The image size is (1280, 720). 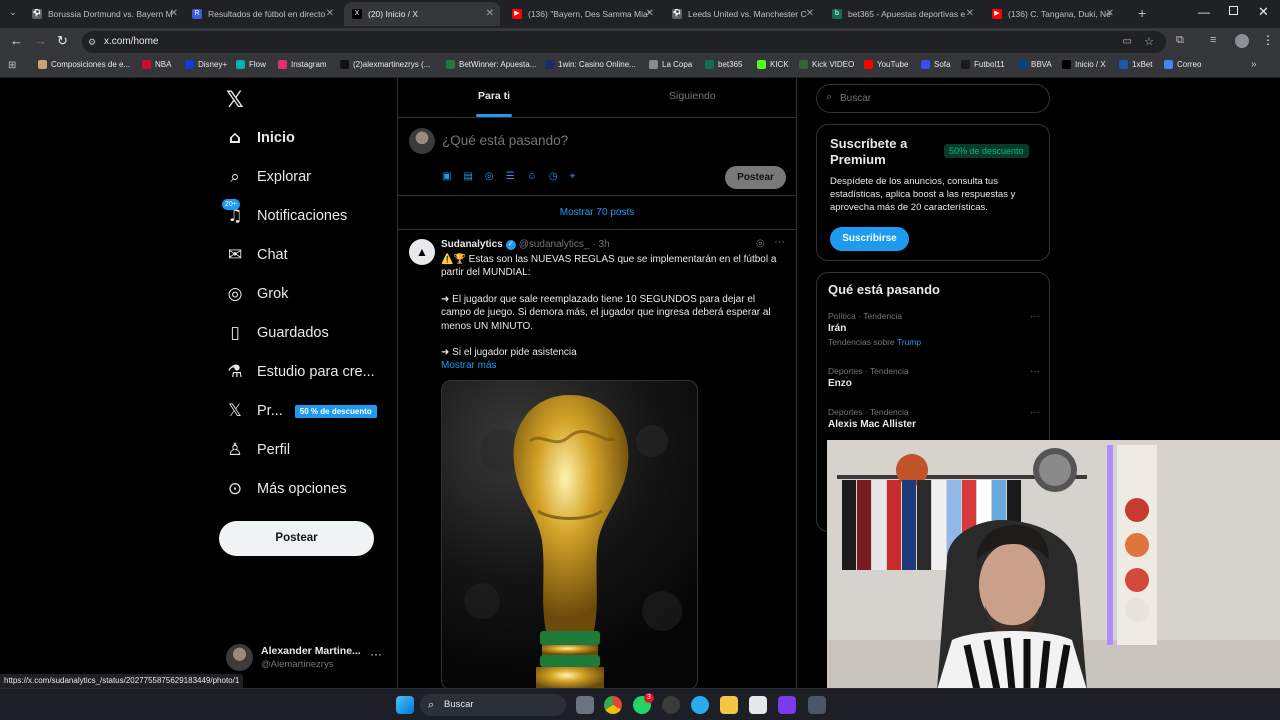 What do you see at coordinates (257, 294) in the screenshot?
I see `nav-item-grok: ◎ Grok` at bounding box center [257, 294].